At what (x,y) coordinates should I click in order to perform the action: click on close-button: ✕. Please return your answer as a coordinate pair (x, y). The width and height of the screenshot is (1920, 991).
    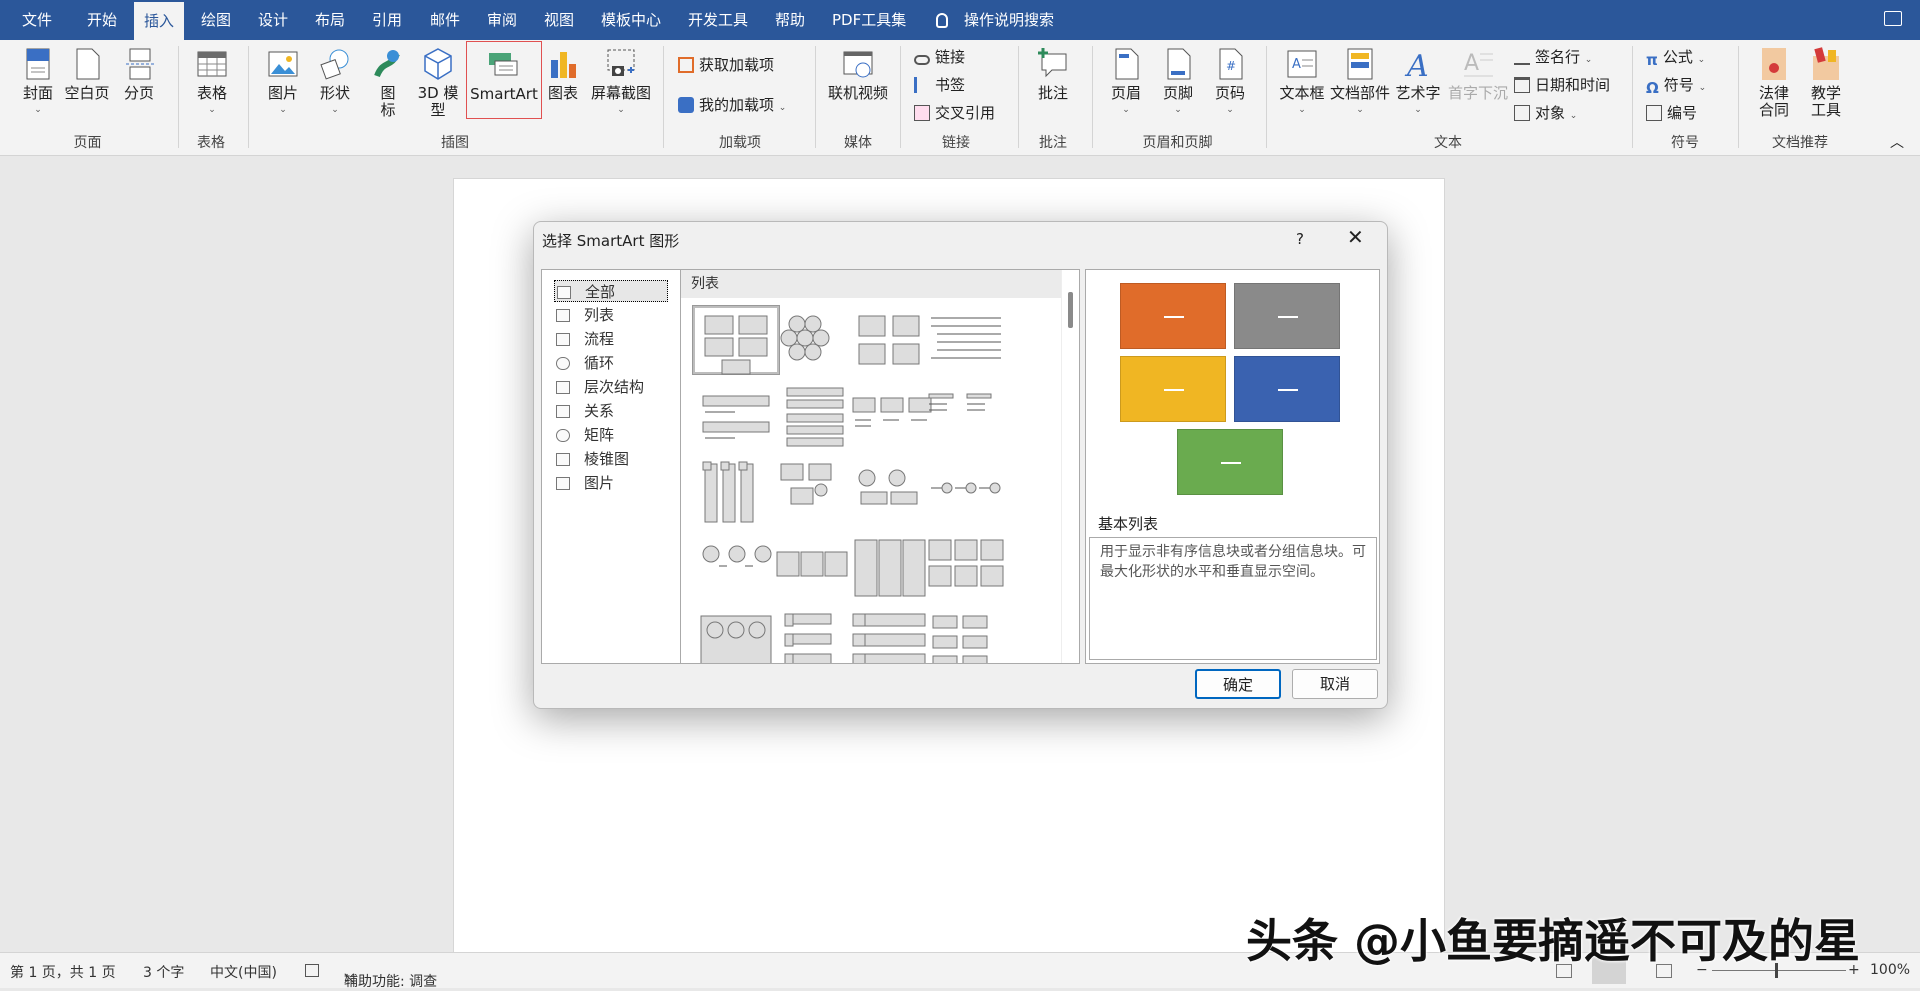
    Looking at the image, I should click on (1355, 237).